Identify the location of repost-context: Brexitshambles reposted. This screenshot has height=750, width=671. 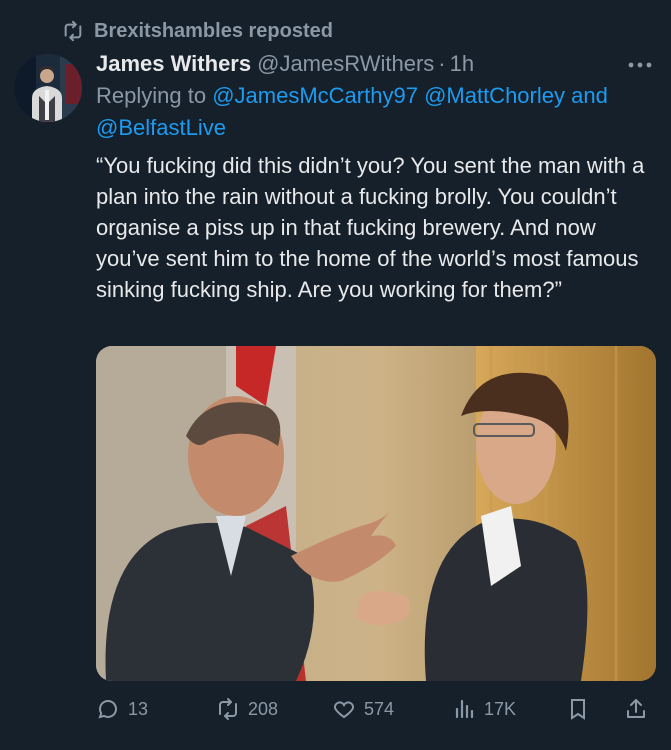
(197, 31).